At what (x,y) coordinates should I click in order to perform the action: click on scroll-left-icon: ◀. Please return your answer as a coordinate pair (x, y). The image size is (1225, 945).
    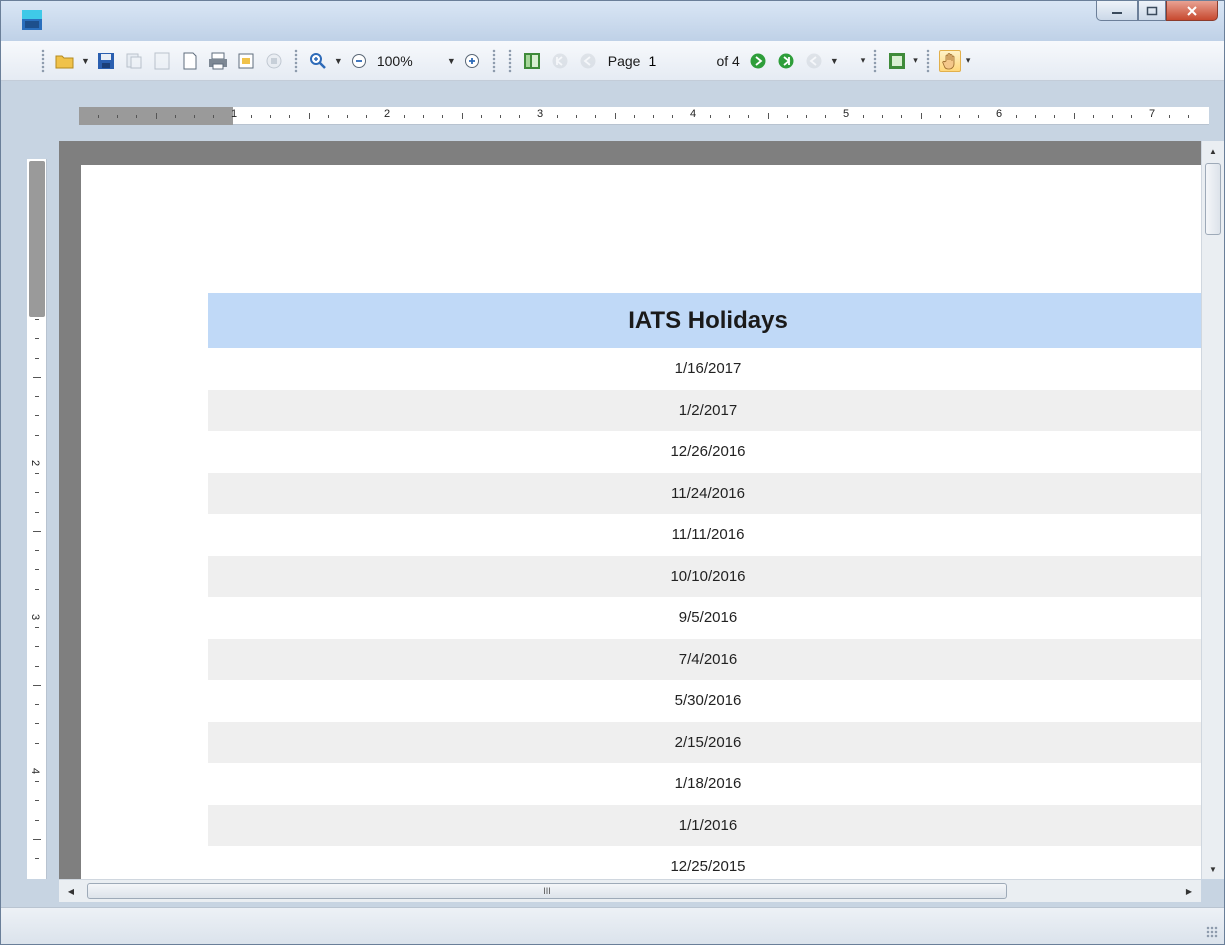
    Looking at the image, I should click on (71, 891).